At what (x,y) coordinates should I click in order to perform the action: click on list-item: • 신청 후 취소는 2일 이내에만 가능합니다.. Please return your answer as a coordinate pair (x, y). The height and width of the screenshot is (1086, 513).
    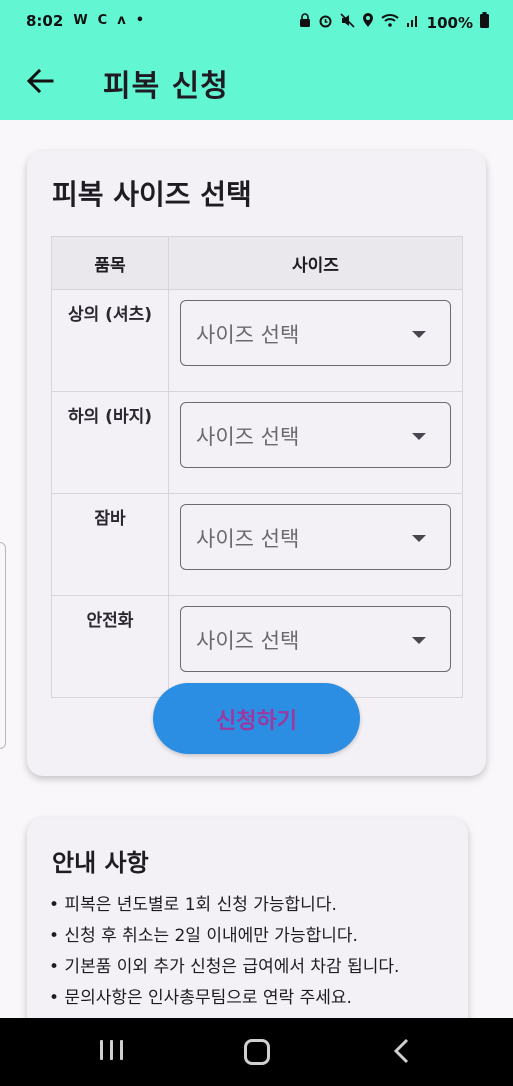
    Looking at the image, I should click on (203, 936).